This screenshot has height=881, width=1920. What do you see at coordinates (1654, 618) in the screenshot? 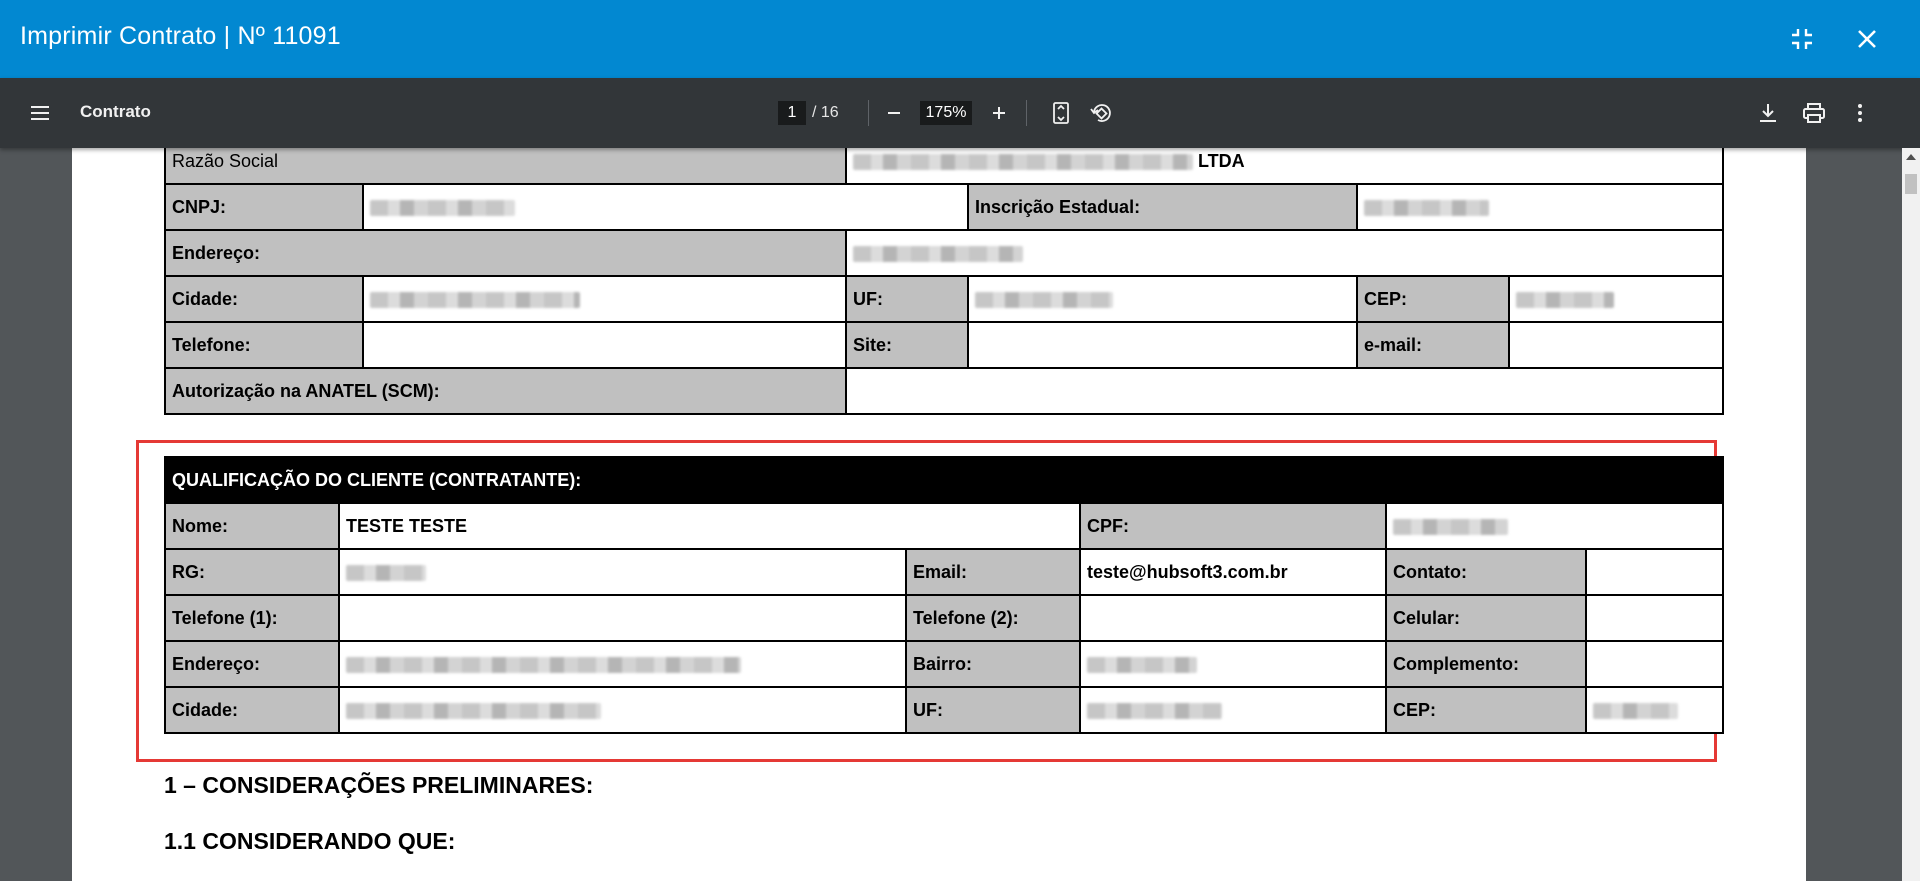
I see `celular-value` at bounding box center [1654, 618].